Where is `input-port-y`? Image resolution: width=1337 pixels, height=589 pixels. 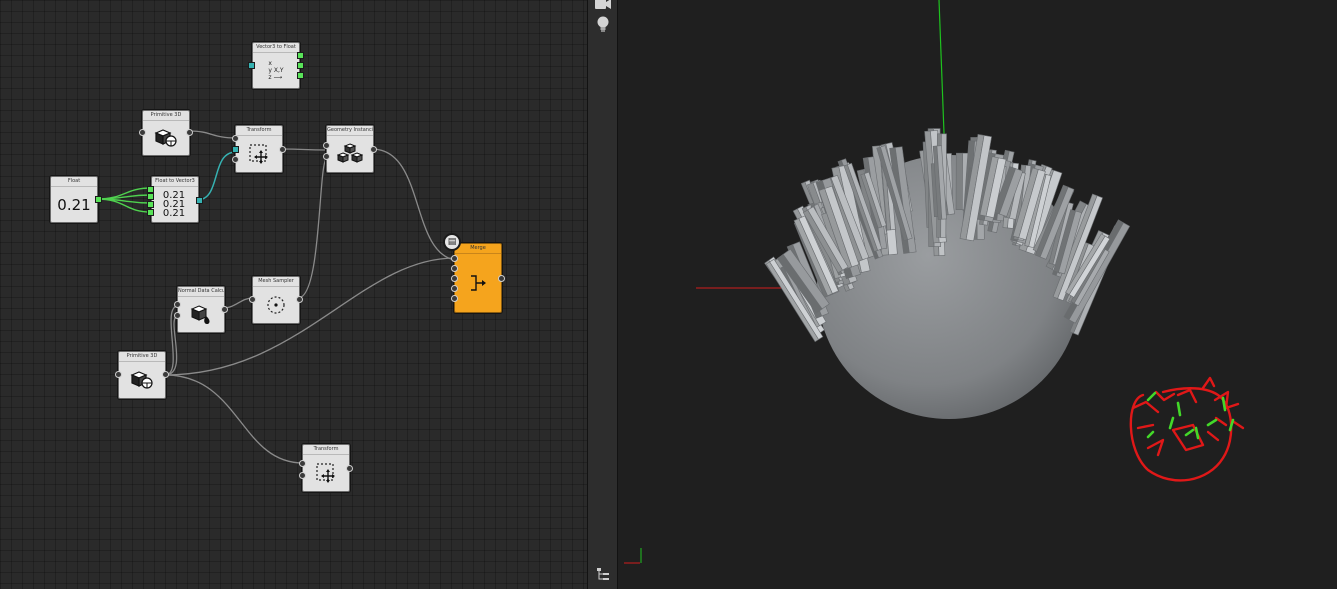 input-port-y is located at coordinates (150, 196).